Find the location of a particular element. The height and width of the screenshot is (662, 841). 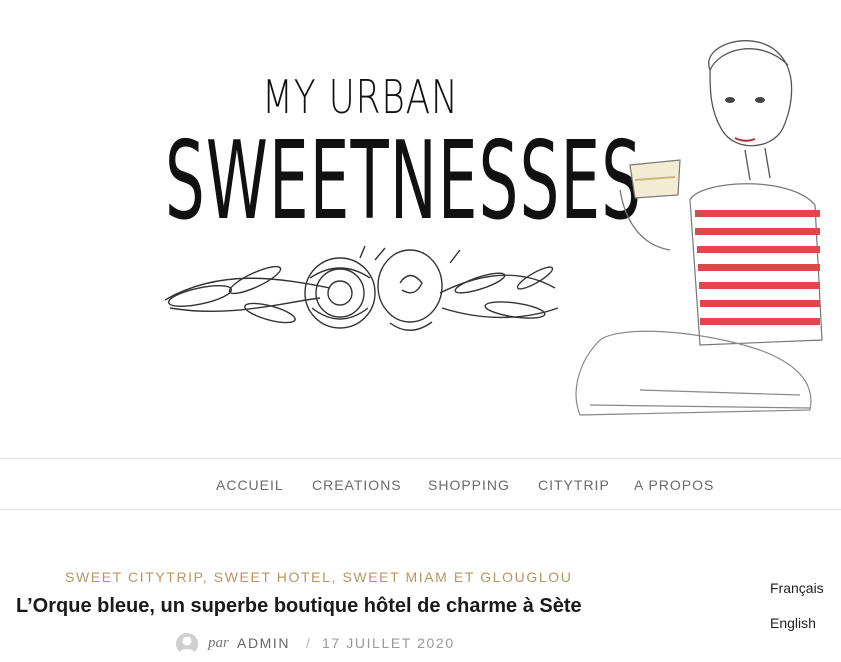

post-date: 17 JUILLET 2020 is located at coordinates (388, 643).